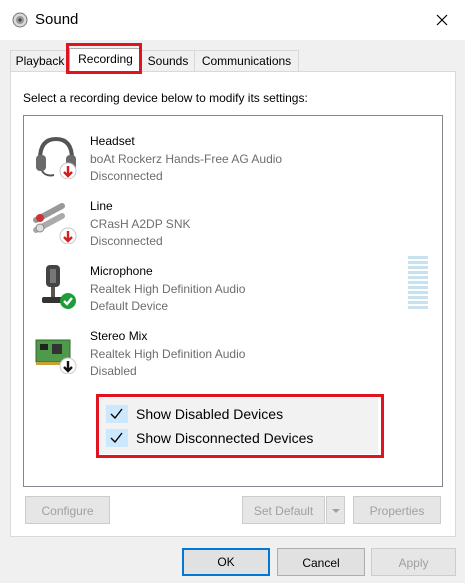  What do you see at coordinates (283, 510) in the screenshot?
I see `set-default-button: Set Default` at bounding box center [283, 510].